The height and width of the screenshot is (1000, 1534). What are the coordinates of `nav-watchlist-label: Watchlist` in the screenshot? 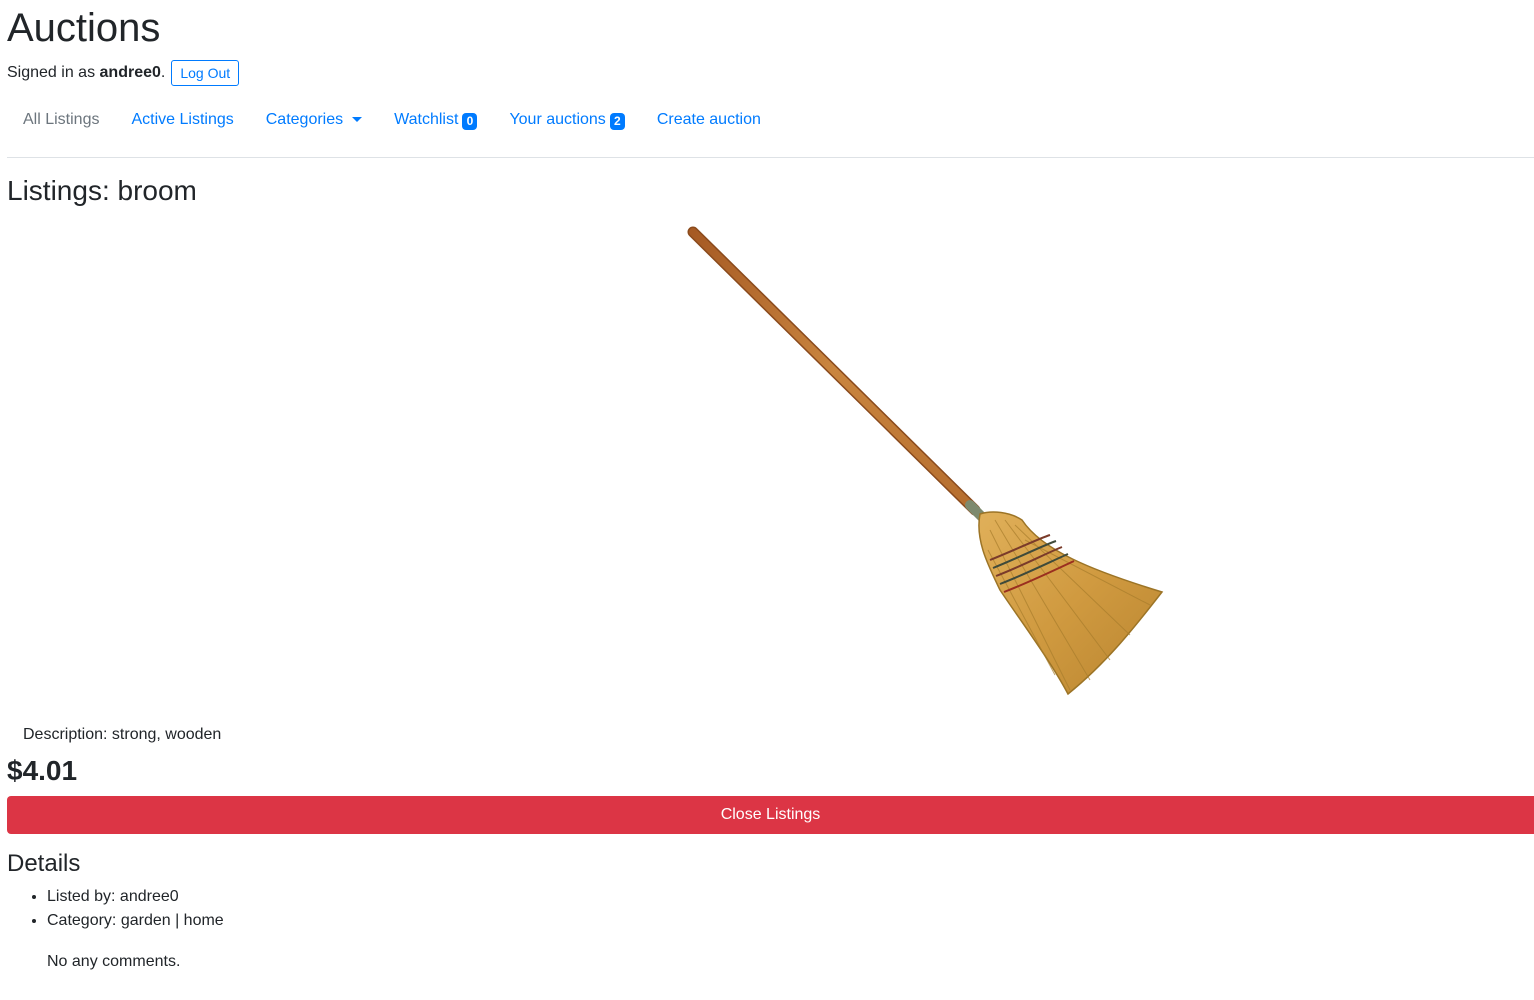 It's located at (426, 119).